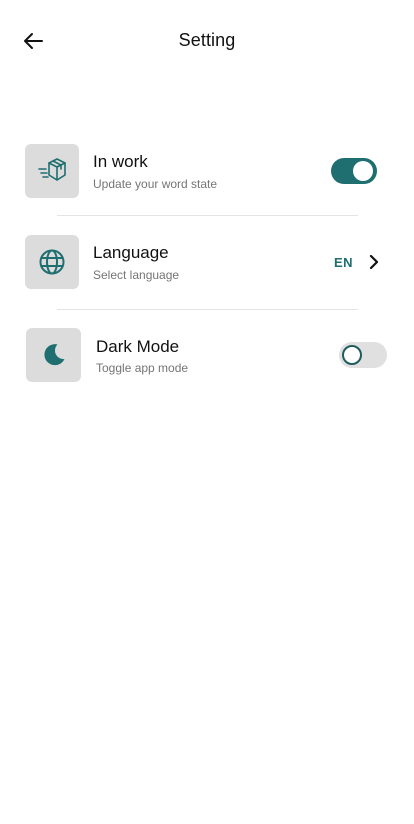  I want to click on box-delivery-icon, so click(52, 169).